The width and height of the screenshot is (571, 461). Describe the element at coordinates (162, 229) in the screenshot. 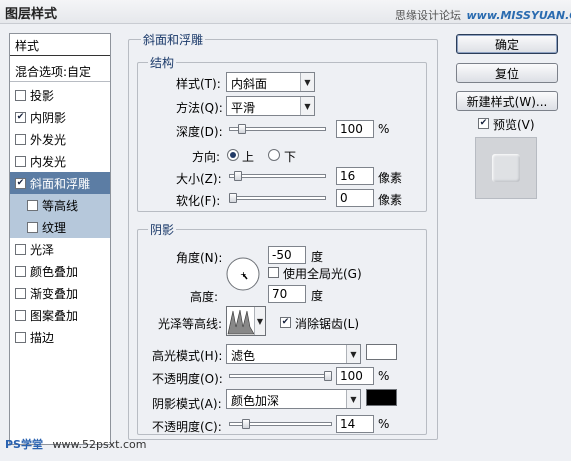

I see `shading-title: 阴影` at that location.